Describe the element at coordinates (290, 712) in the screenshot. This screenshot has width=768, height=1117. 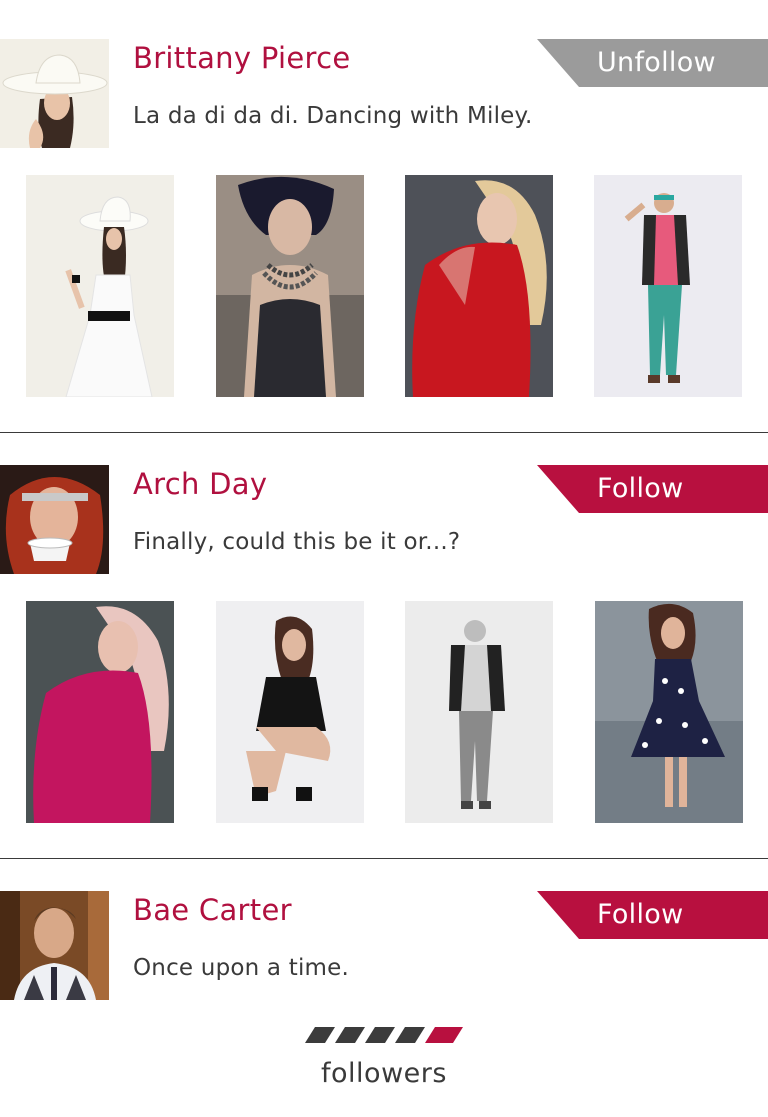
I see `photo-black-dress-crouch` at that location.